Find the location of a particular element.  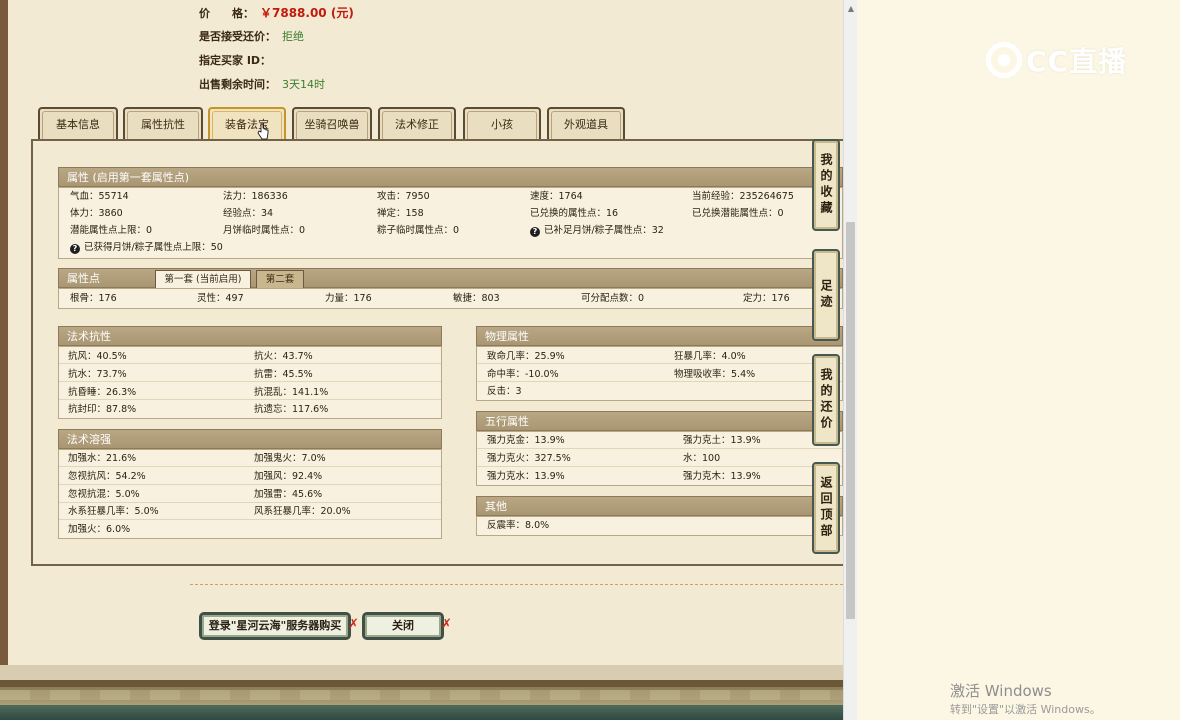

attr-cell: 禅定：158 is located at coordinates (400, 213).